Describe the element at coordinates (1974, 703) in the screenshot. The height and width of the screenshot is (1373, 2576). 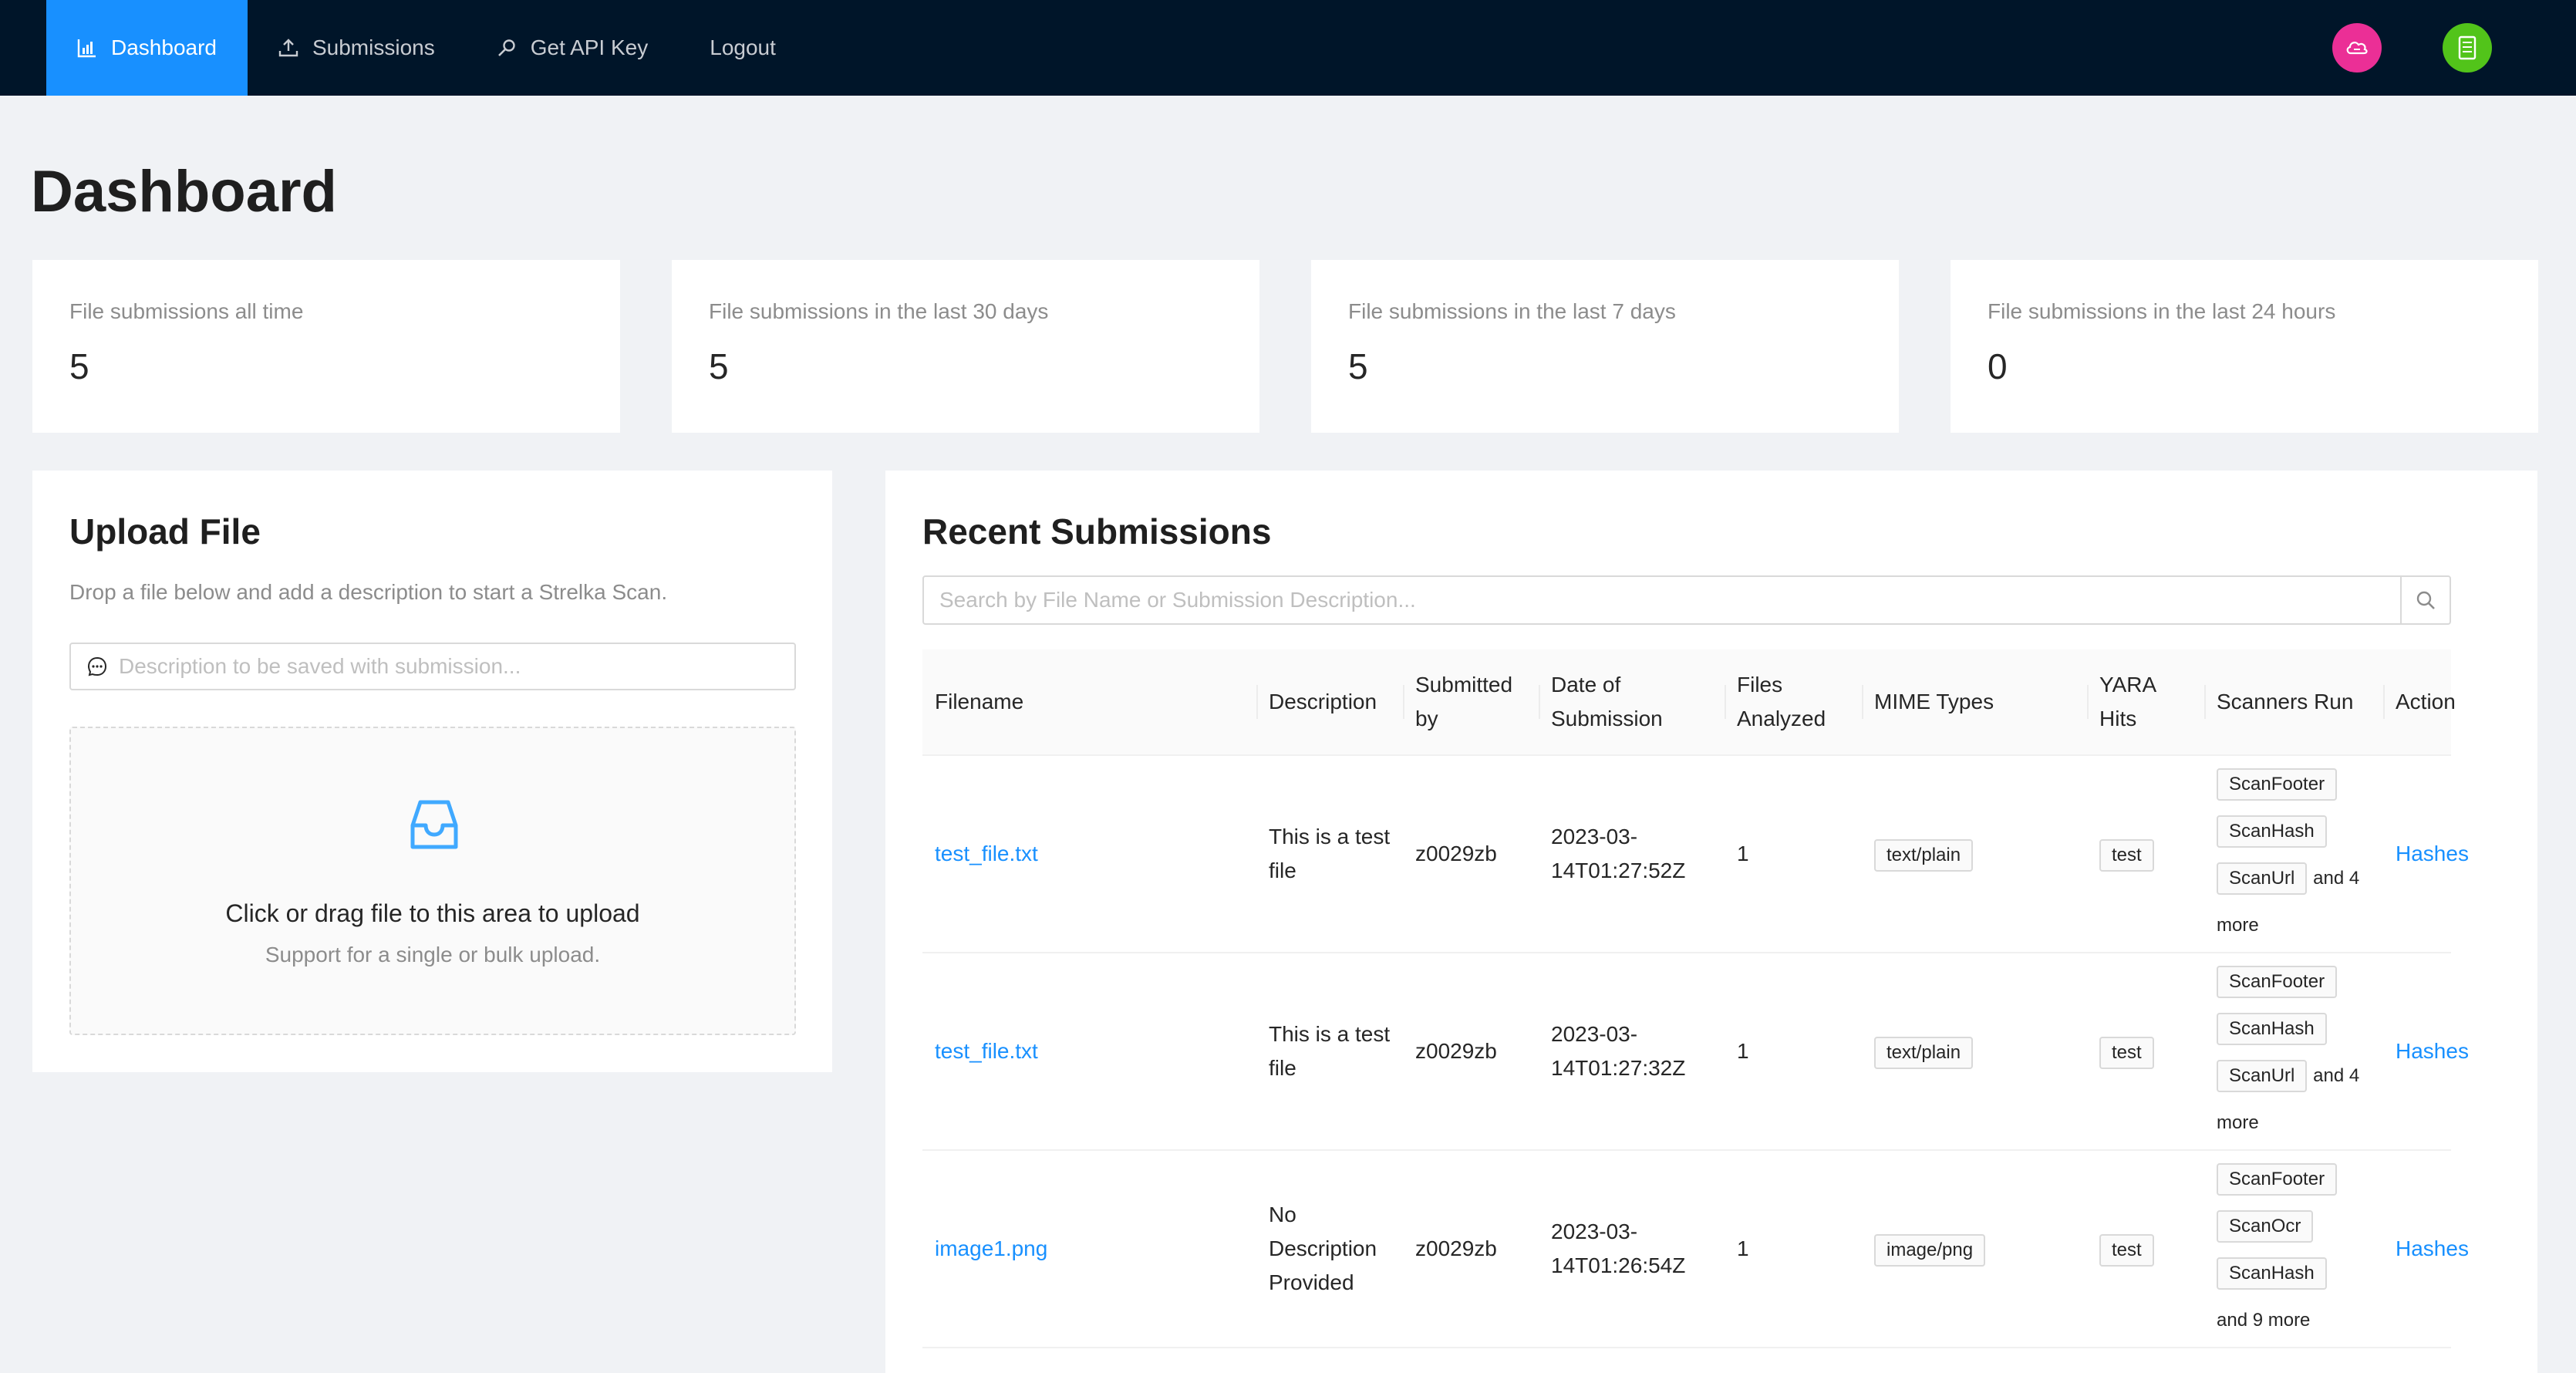
I see `column-header-mime-types: MIME Types` at that location.